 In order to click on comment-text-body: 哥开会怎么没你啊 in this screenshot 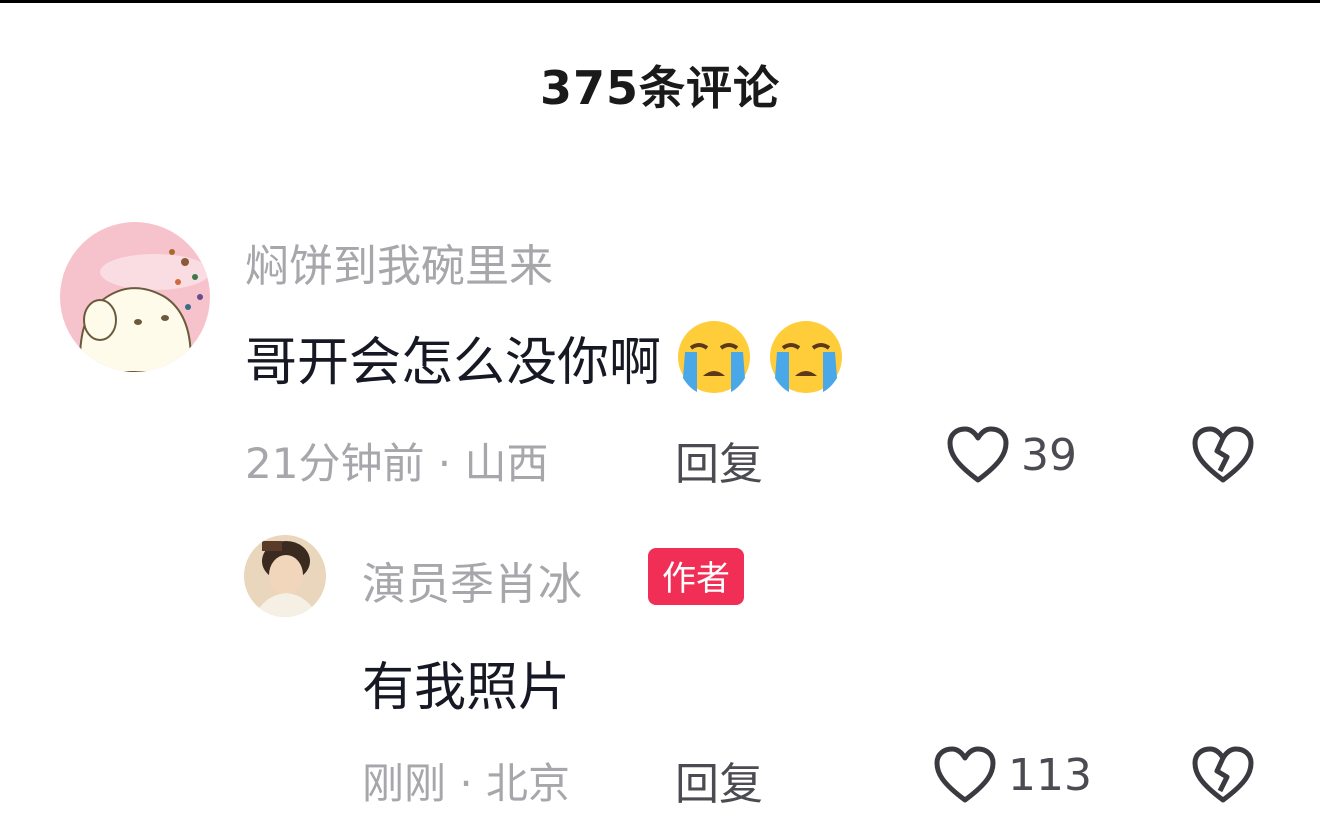, I will do `click(453, 362)`.